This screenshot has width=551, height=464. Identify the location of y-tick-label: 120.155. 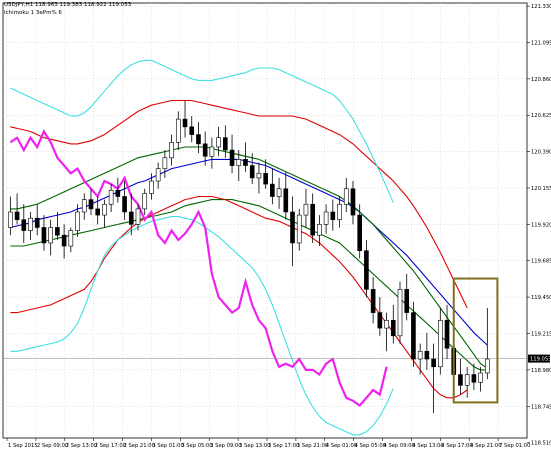
(541, 189).